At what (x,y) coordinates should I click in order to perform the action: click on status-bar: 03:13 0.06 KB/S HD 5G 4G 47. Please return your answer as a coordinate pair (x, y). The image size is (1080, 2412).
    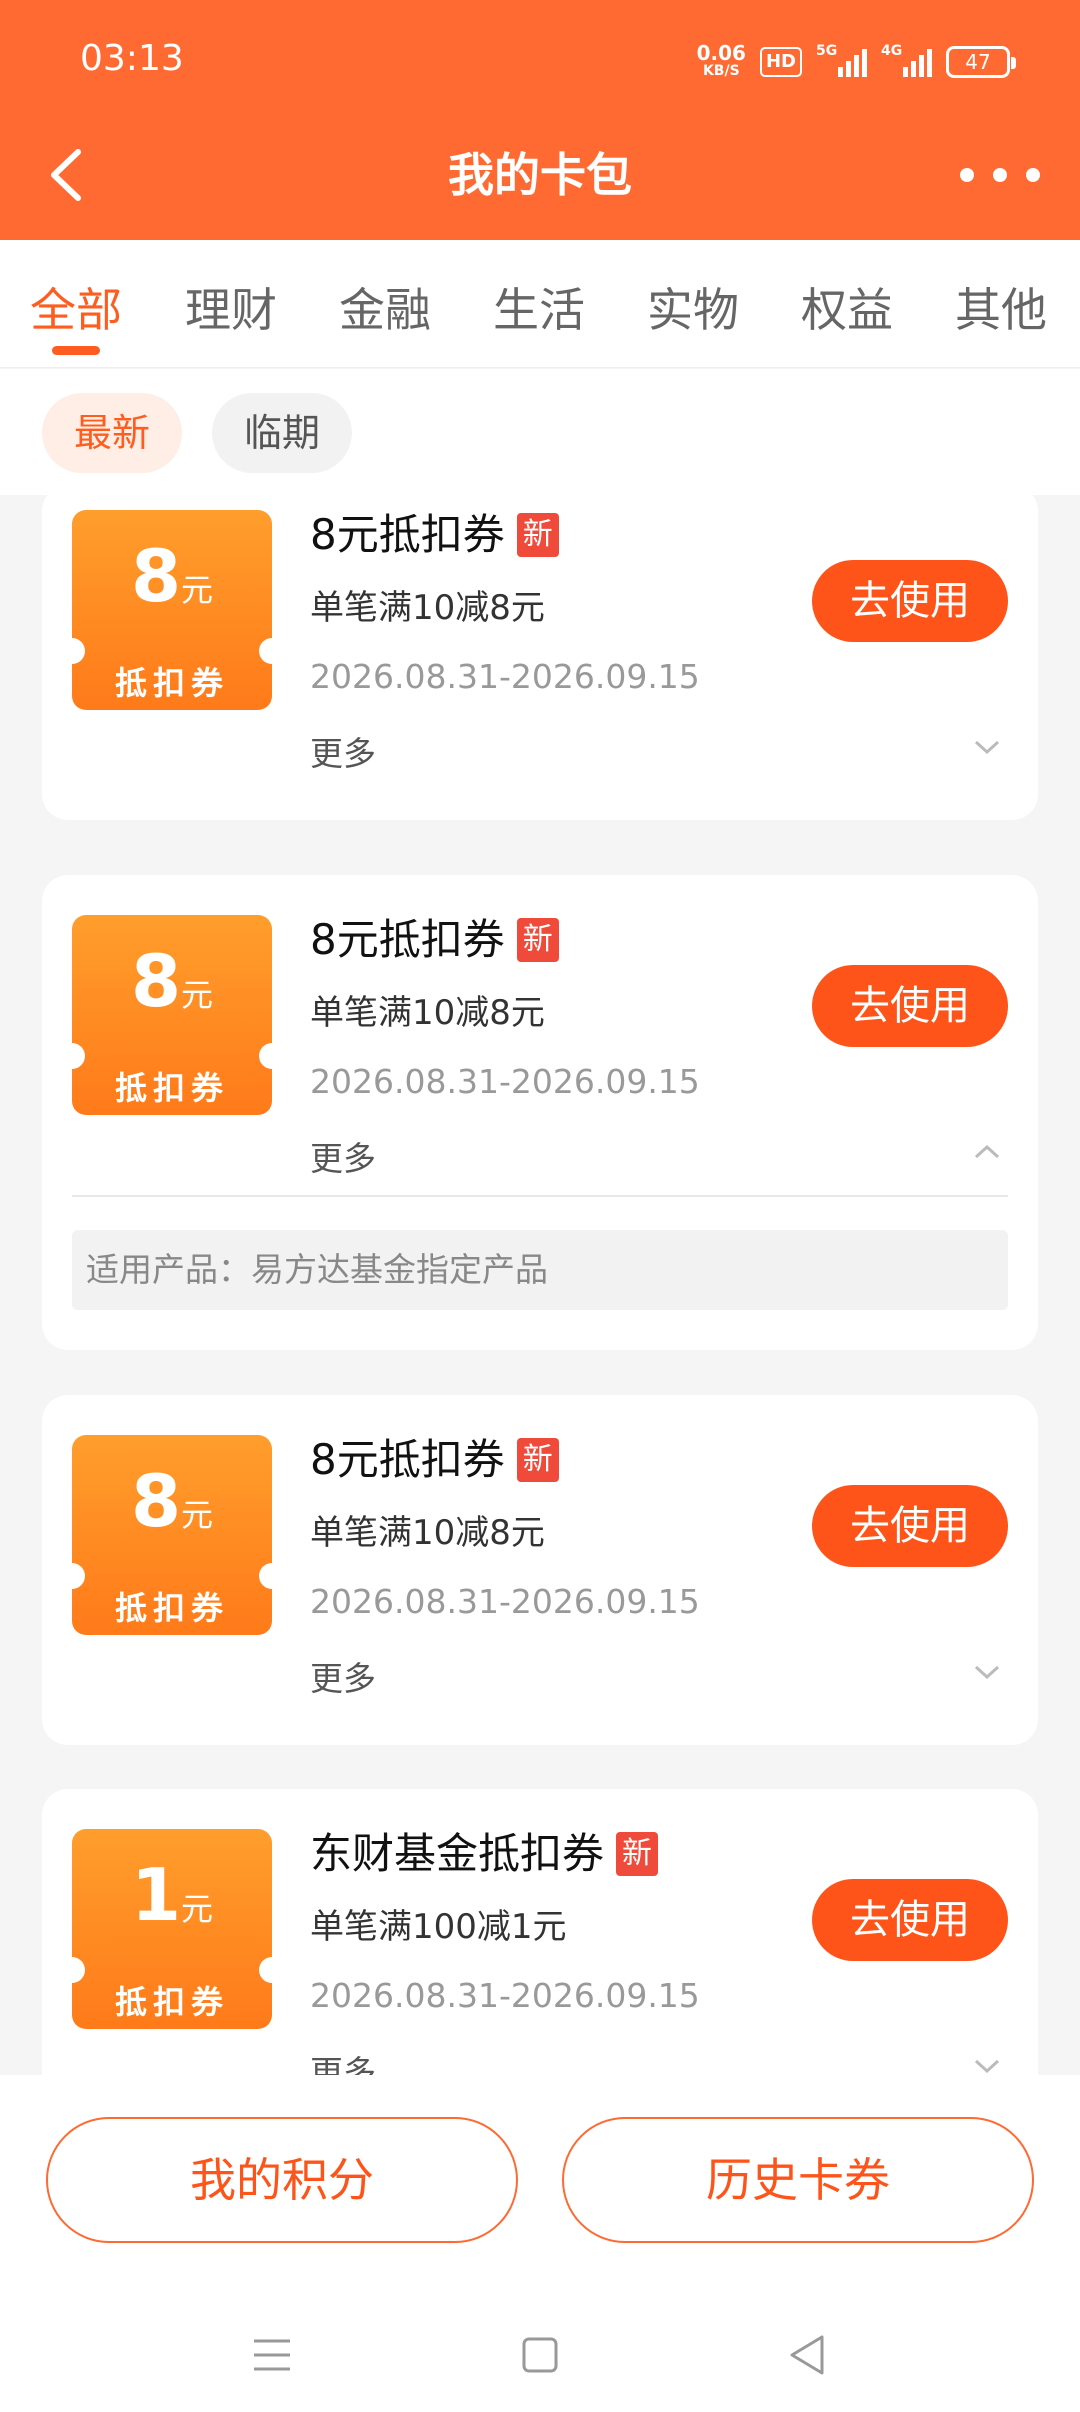
    Looking at the image, I should click on (540, 62).